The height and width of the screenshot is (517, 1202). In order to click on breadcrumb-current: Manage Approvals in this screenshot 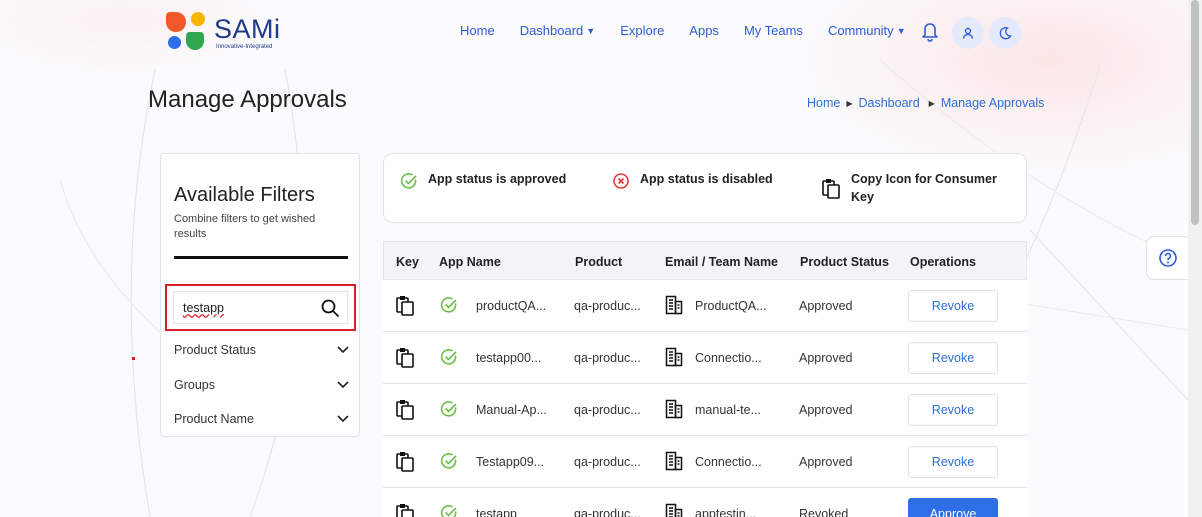, I will do `click(993, 103)`.